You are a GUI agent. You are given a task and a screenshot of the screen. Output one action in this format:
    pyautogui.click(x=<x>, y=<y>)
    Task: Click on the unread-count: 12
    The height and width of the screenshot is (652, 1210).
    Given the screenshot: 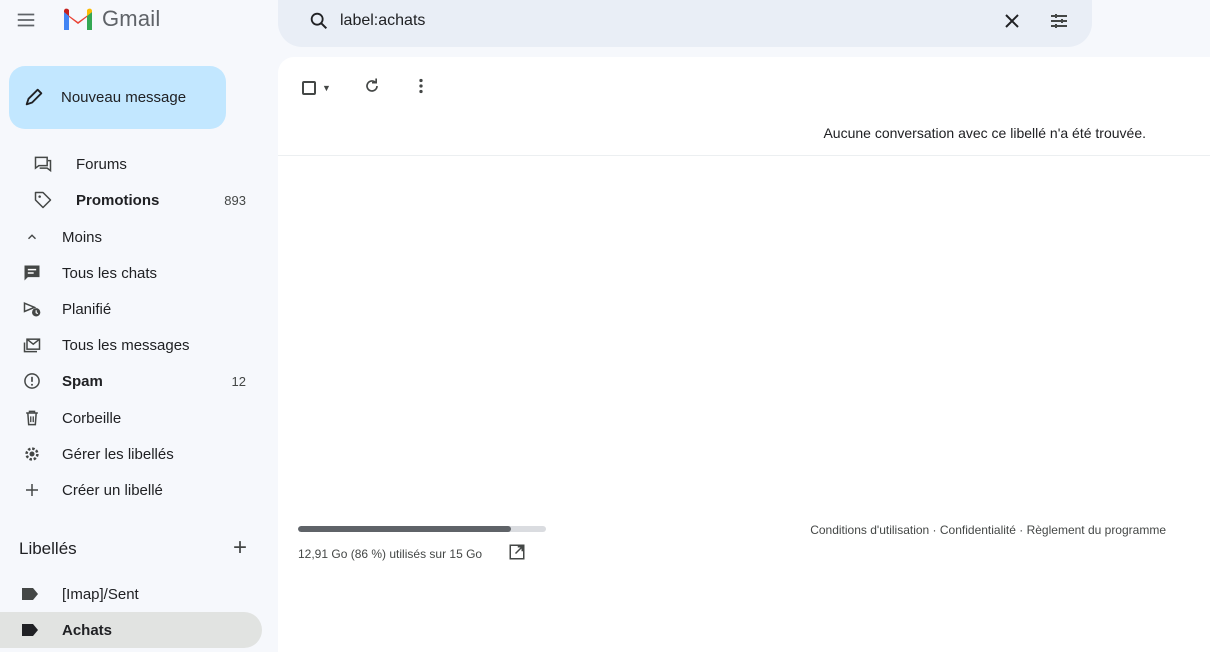 What is the action you would take?
    pyautogui.click(x=238, y=381)
    